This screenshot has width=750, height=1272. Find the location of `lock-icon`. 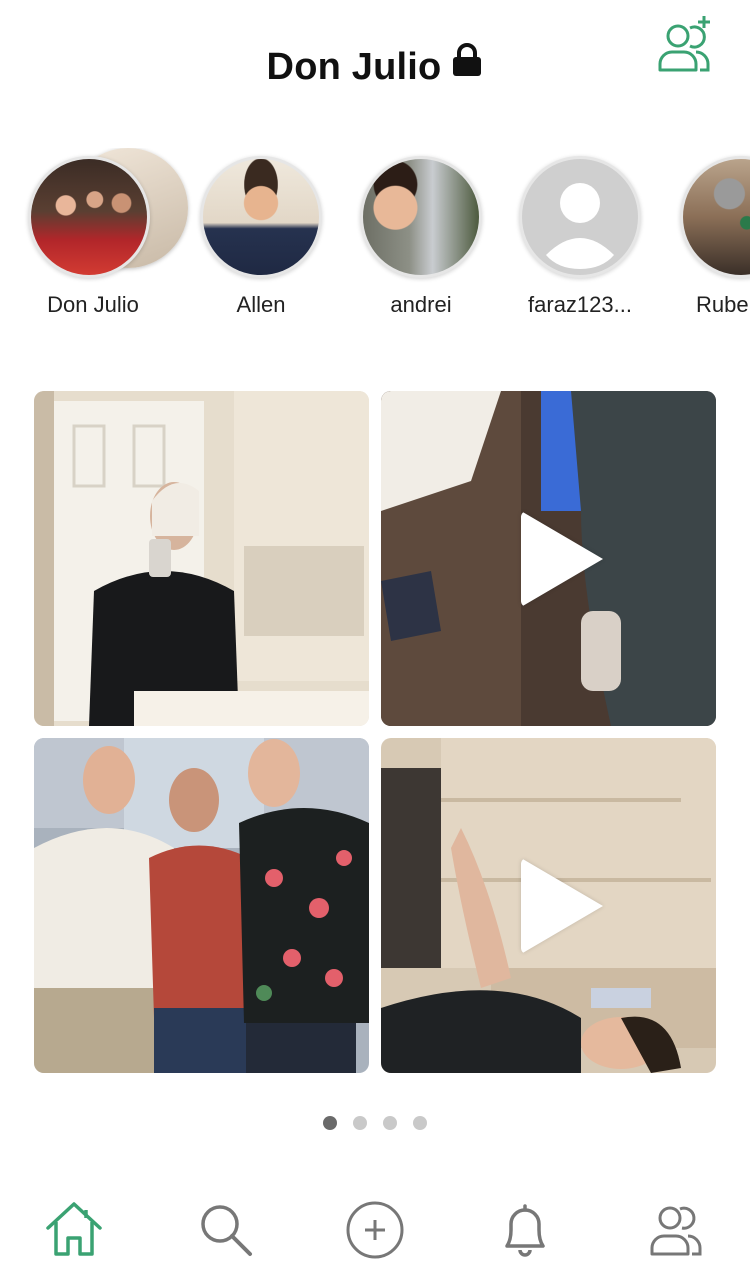

lock-icon is located at coordinates (467, 65).